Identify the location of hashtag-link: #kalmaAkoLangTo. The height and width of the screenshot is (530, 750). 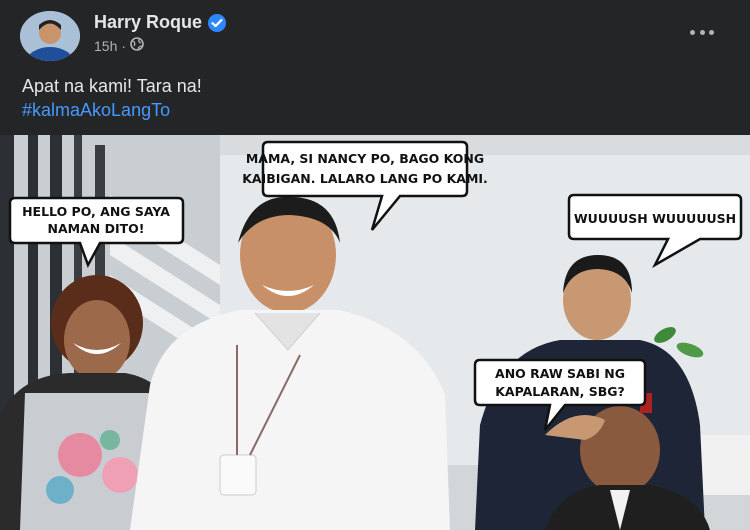
(112, 110).